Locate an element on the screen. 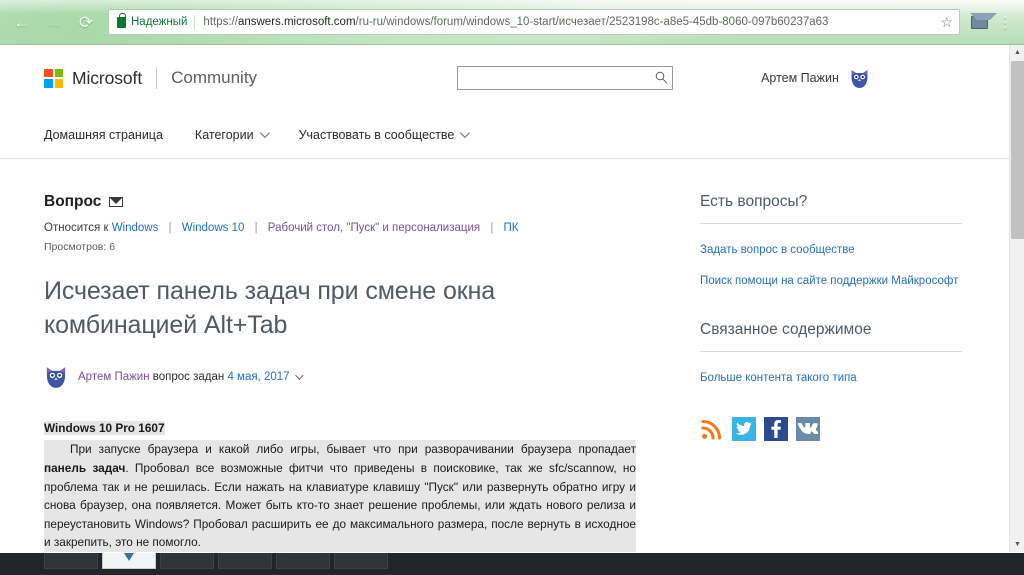  breadcrumb-link-windows10: Windows 10 is located at coordinates (213, 228).